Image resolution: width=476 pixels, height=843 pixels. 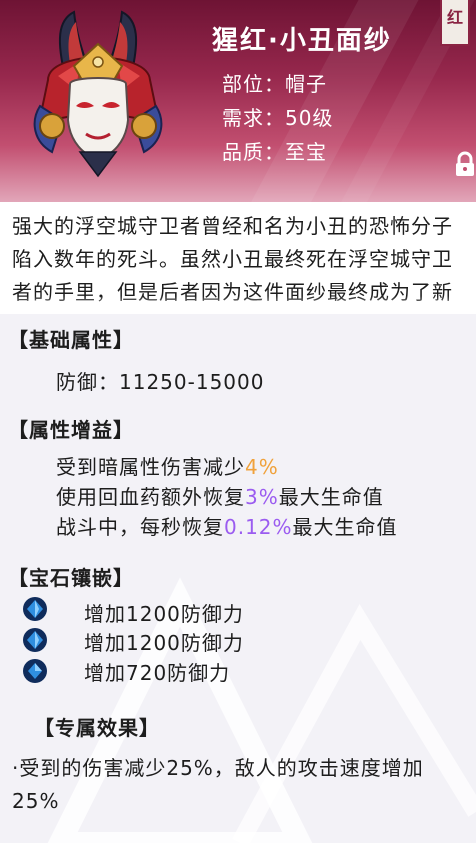 I want to click on jester-mask-item-image, so click(x=98, y=94).